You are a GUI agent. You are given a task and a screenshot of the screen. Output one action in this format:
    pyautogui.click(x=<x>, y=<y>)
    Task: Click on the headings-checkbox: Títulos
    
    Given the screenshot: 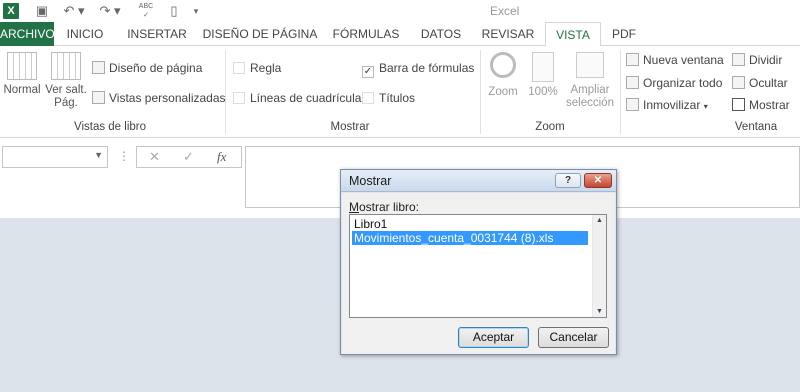 What is the action you would take?
    pyautogui.click(x=388, y=98)
    